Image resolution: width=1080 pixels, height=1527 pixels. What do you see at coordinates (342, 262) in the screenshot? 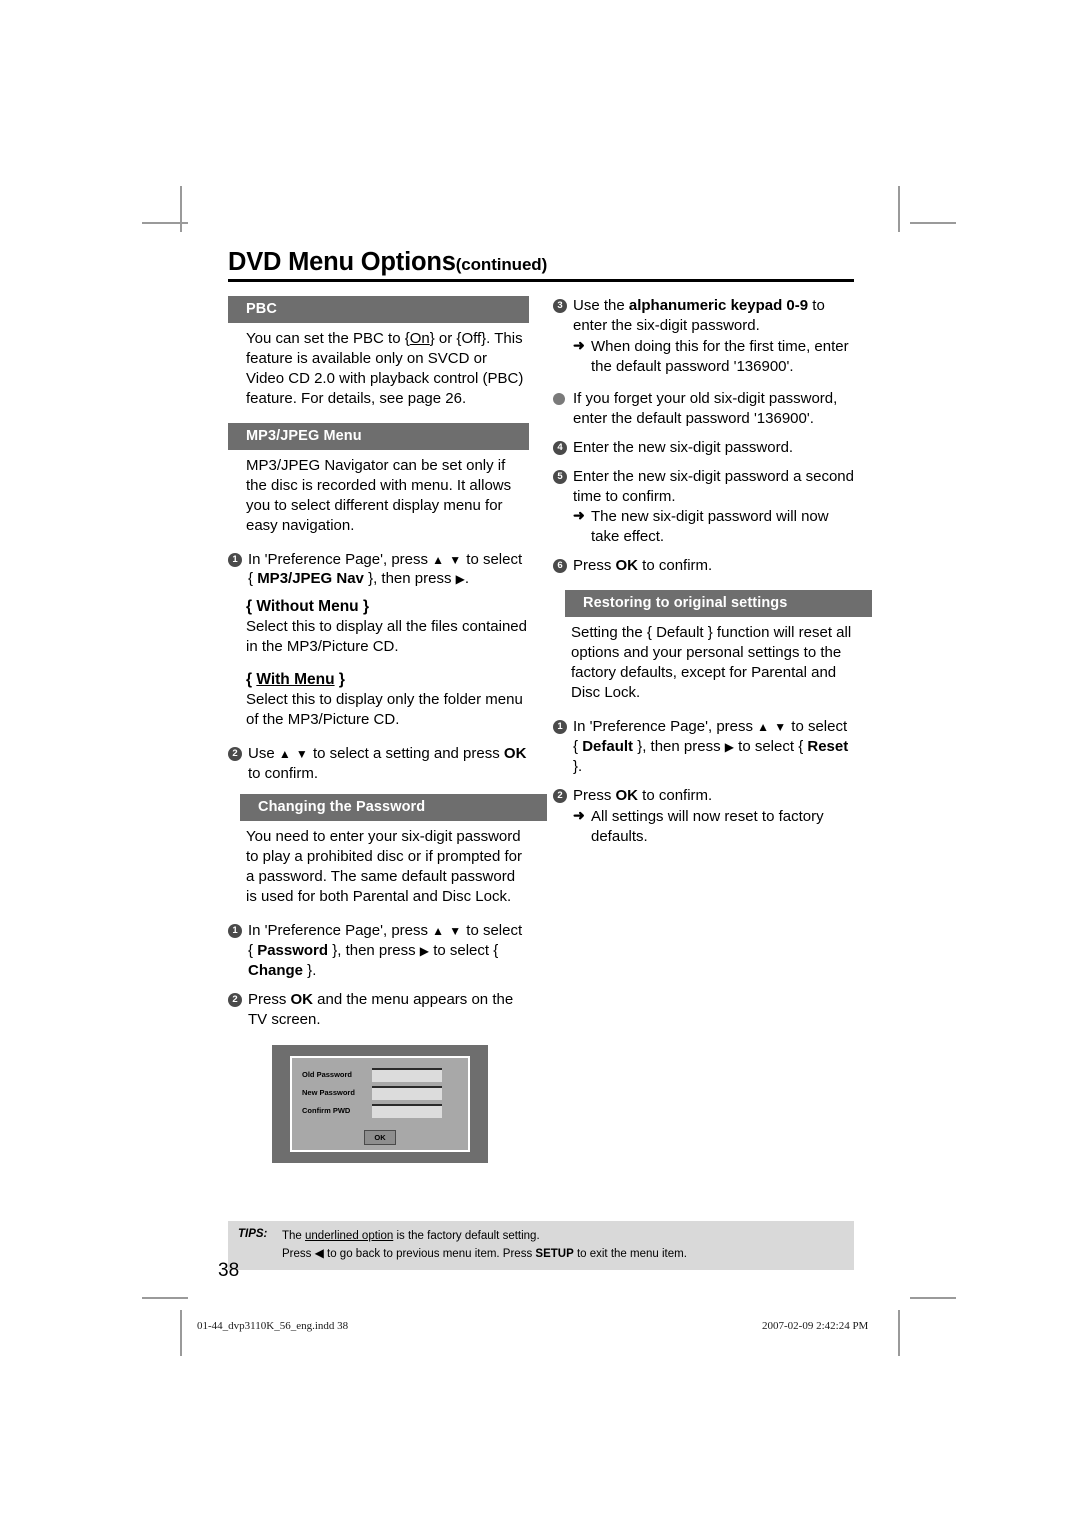
I see `page-title-main: DVD Menu Options` at bounding box center [342, 262].